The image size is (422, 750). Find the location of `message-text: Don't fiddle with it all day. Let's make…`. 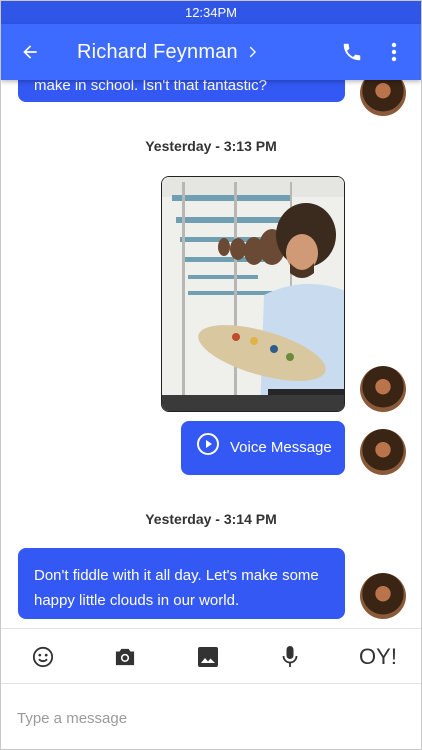

message-text: Don't fiddle with it all day. Let's make… is located at coordinates (176, 588).